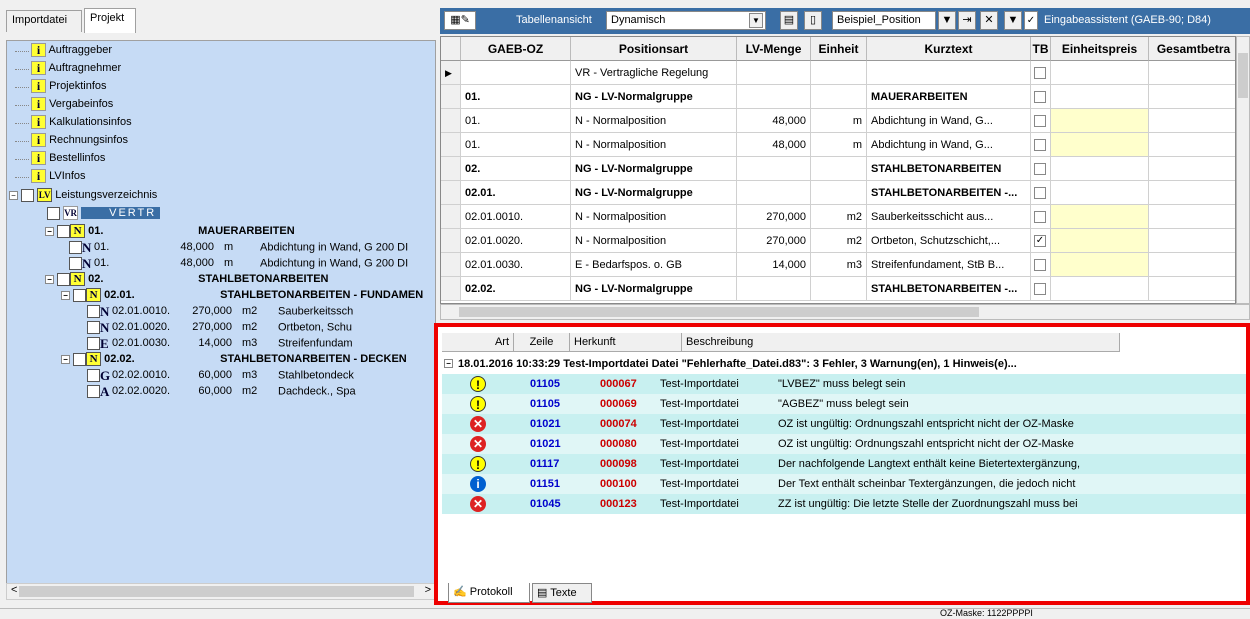 This screenshot has height=619, width=1250. Describe the element at coordinates (58, 176) in the screenshot. I see `tree-info-item: i LVInfos` at that location.